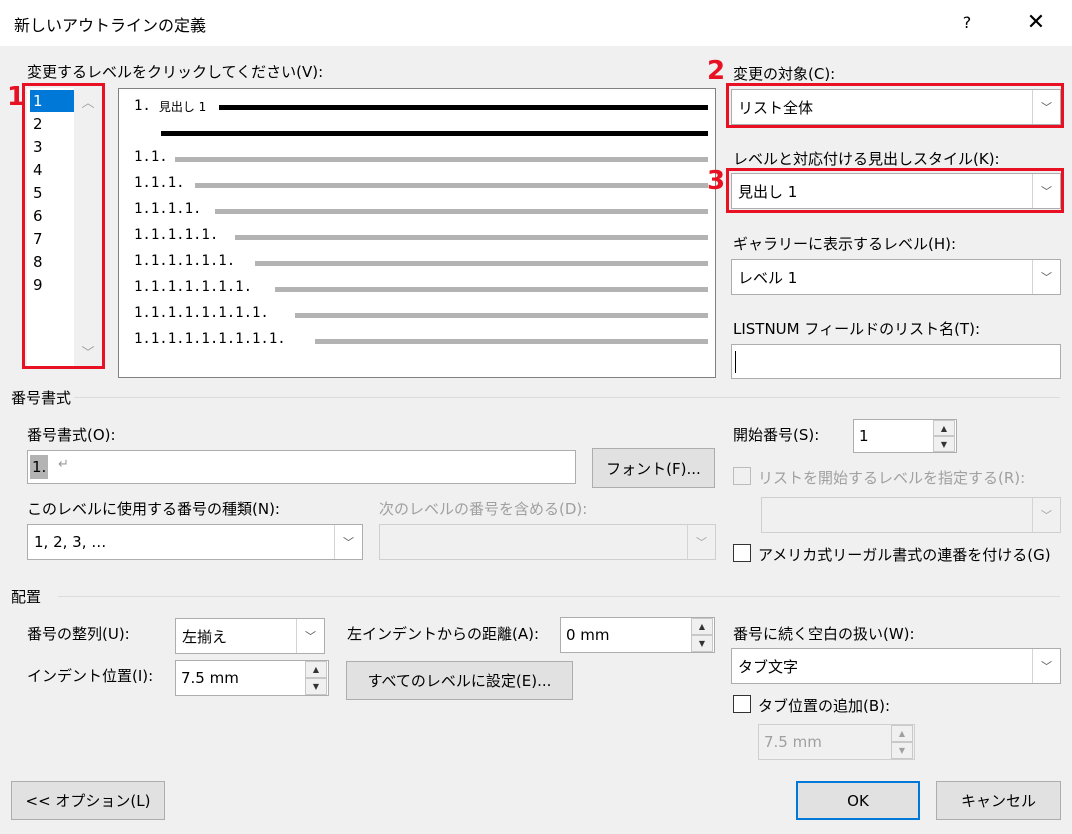  What do you see at coordinates (998, 800) in the screenshot?
I see `cancel-button: キャンセル` at bounding box center [998, 800].